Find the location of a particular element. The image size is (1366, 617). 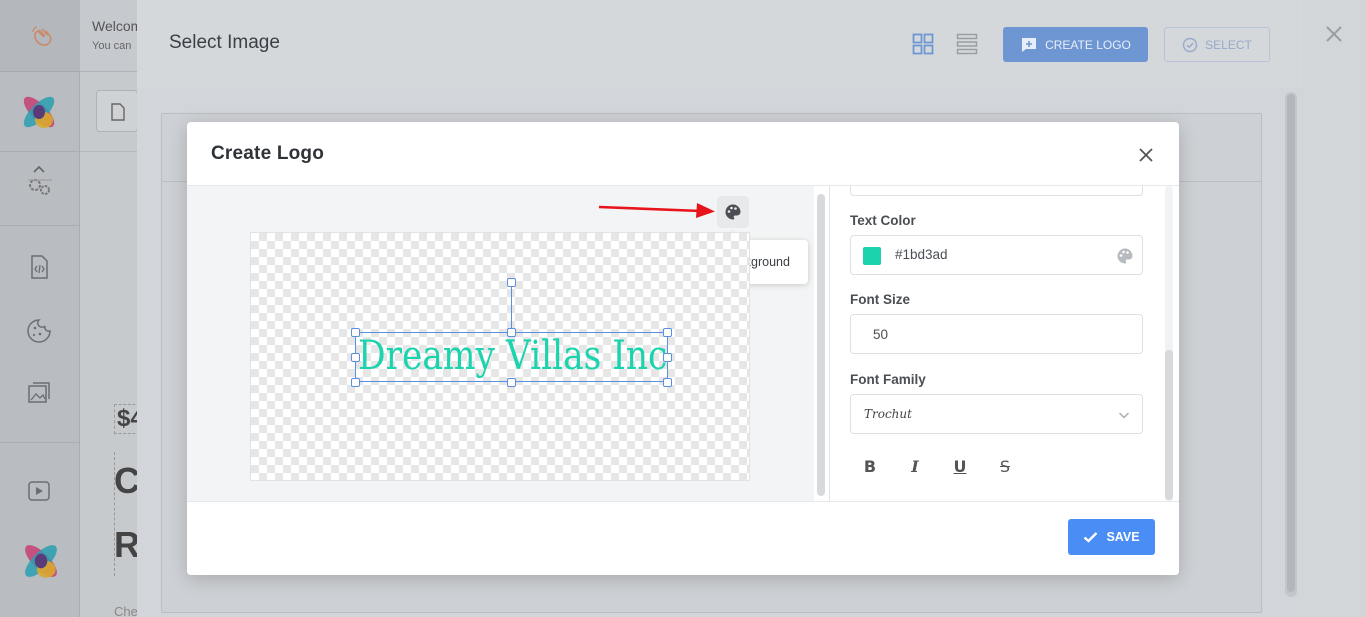

font-family-label: Font Family is located at coordinates (888, 379).